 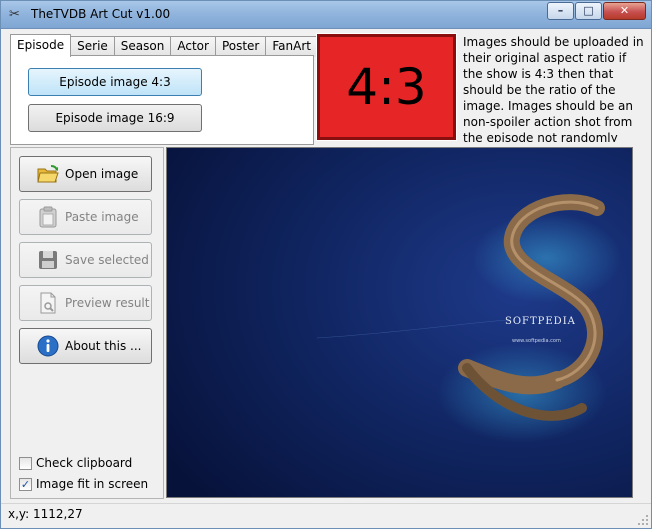 What do you see at coordinates (25, 463) in the screenshot?
I see `check-clipboard-checkbox` at bounding box center [25, 463].